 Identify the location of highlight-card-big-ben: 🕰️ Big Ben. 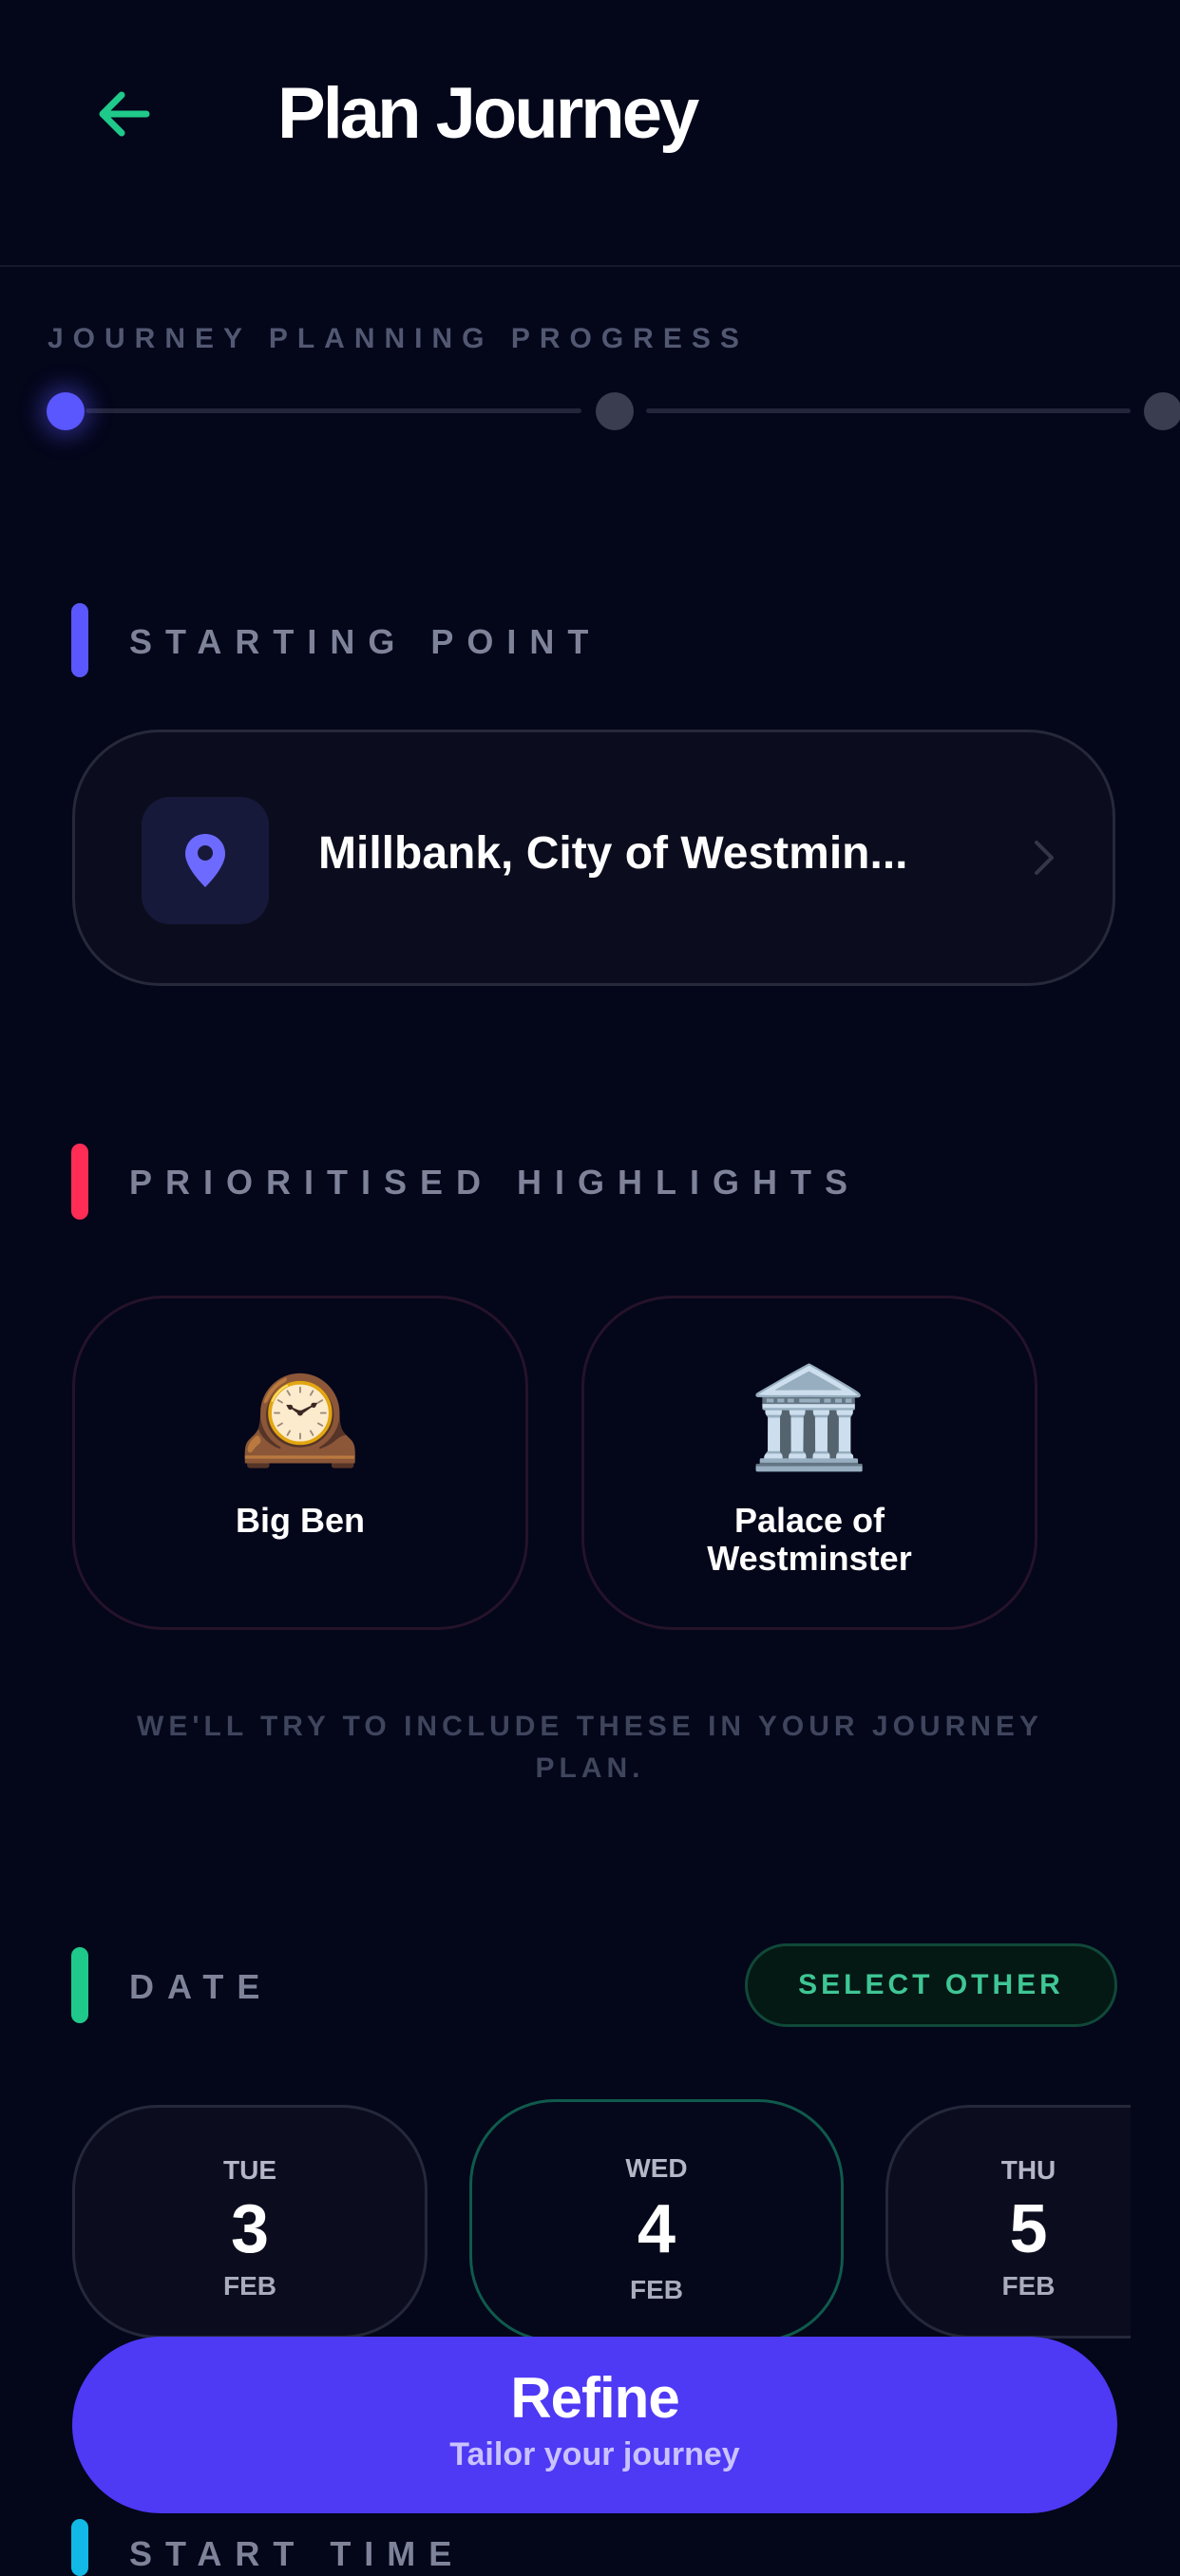
(300, 1463).